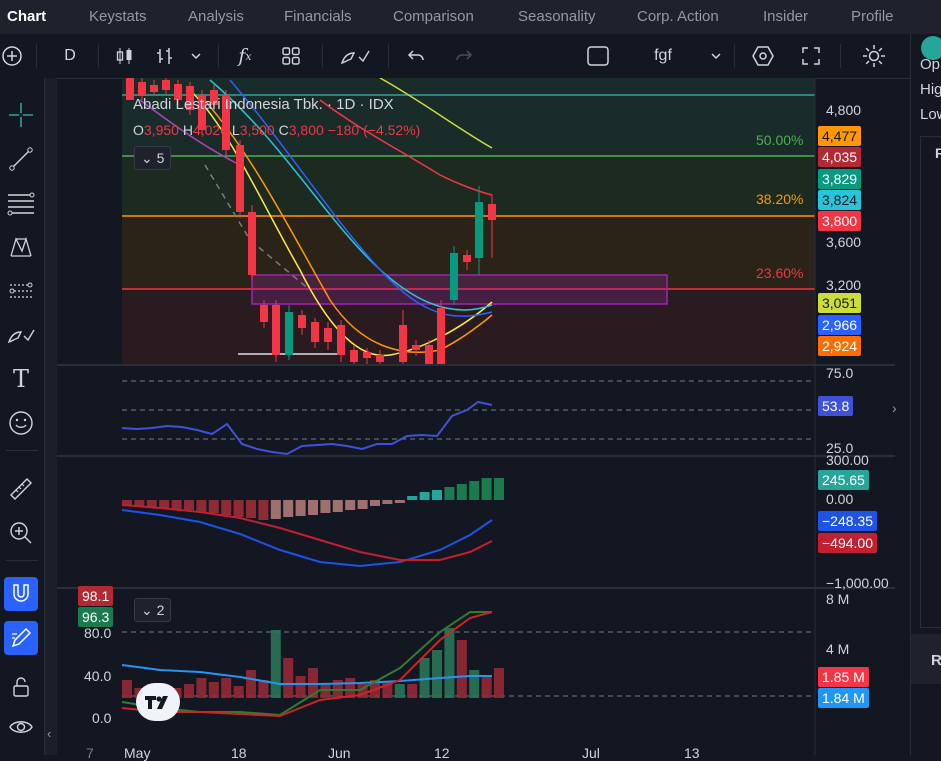 The image size is (941, 761). Describe the element at coordinates (239, 753) in the screenshot. I see `time-tick: 18` at that location.